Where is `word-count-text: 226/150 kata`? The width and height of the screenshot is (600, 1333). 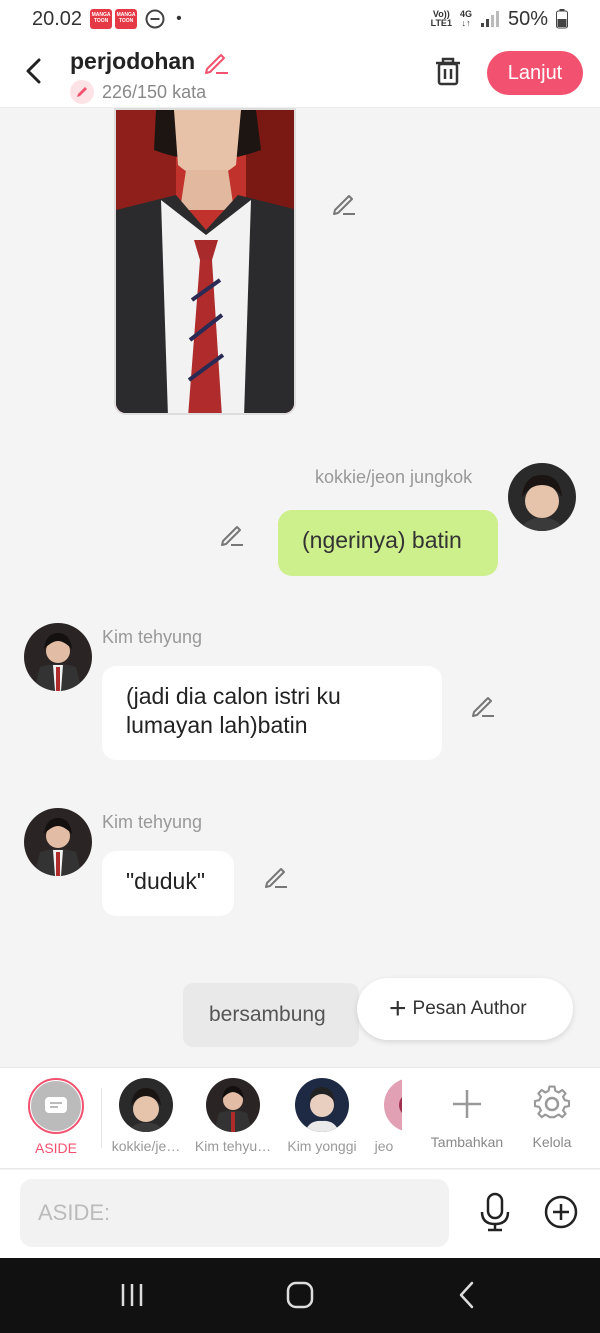
word-count-text: 226/150 kata is located at coordinates (154, 91).